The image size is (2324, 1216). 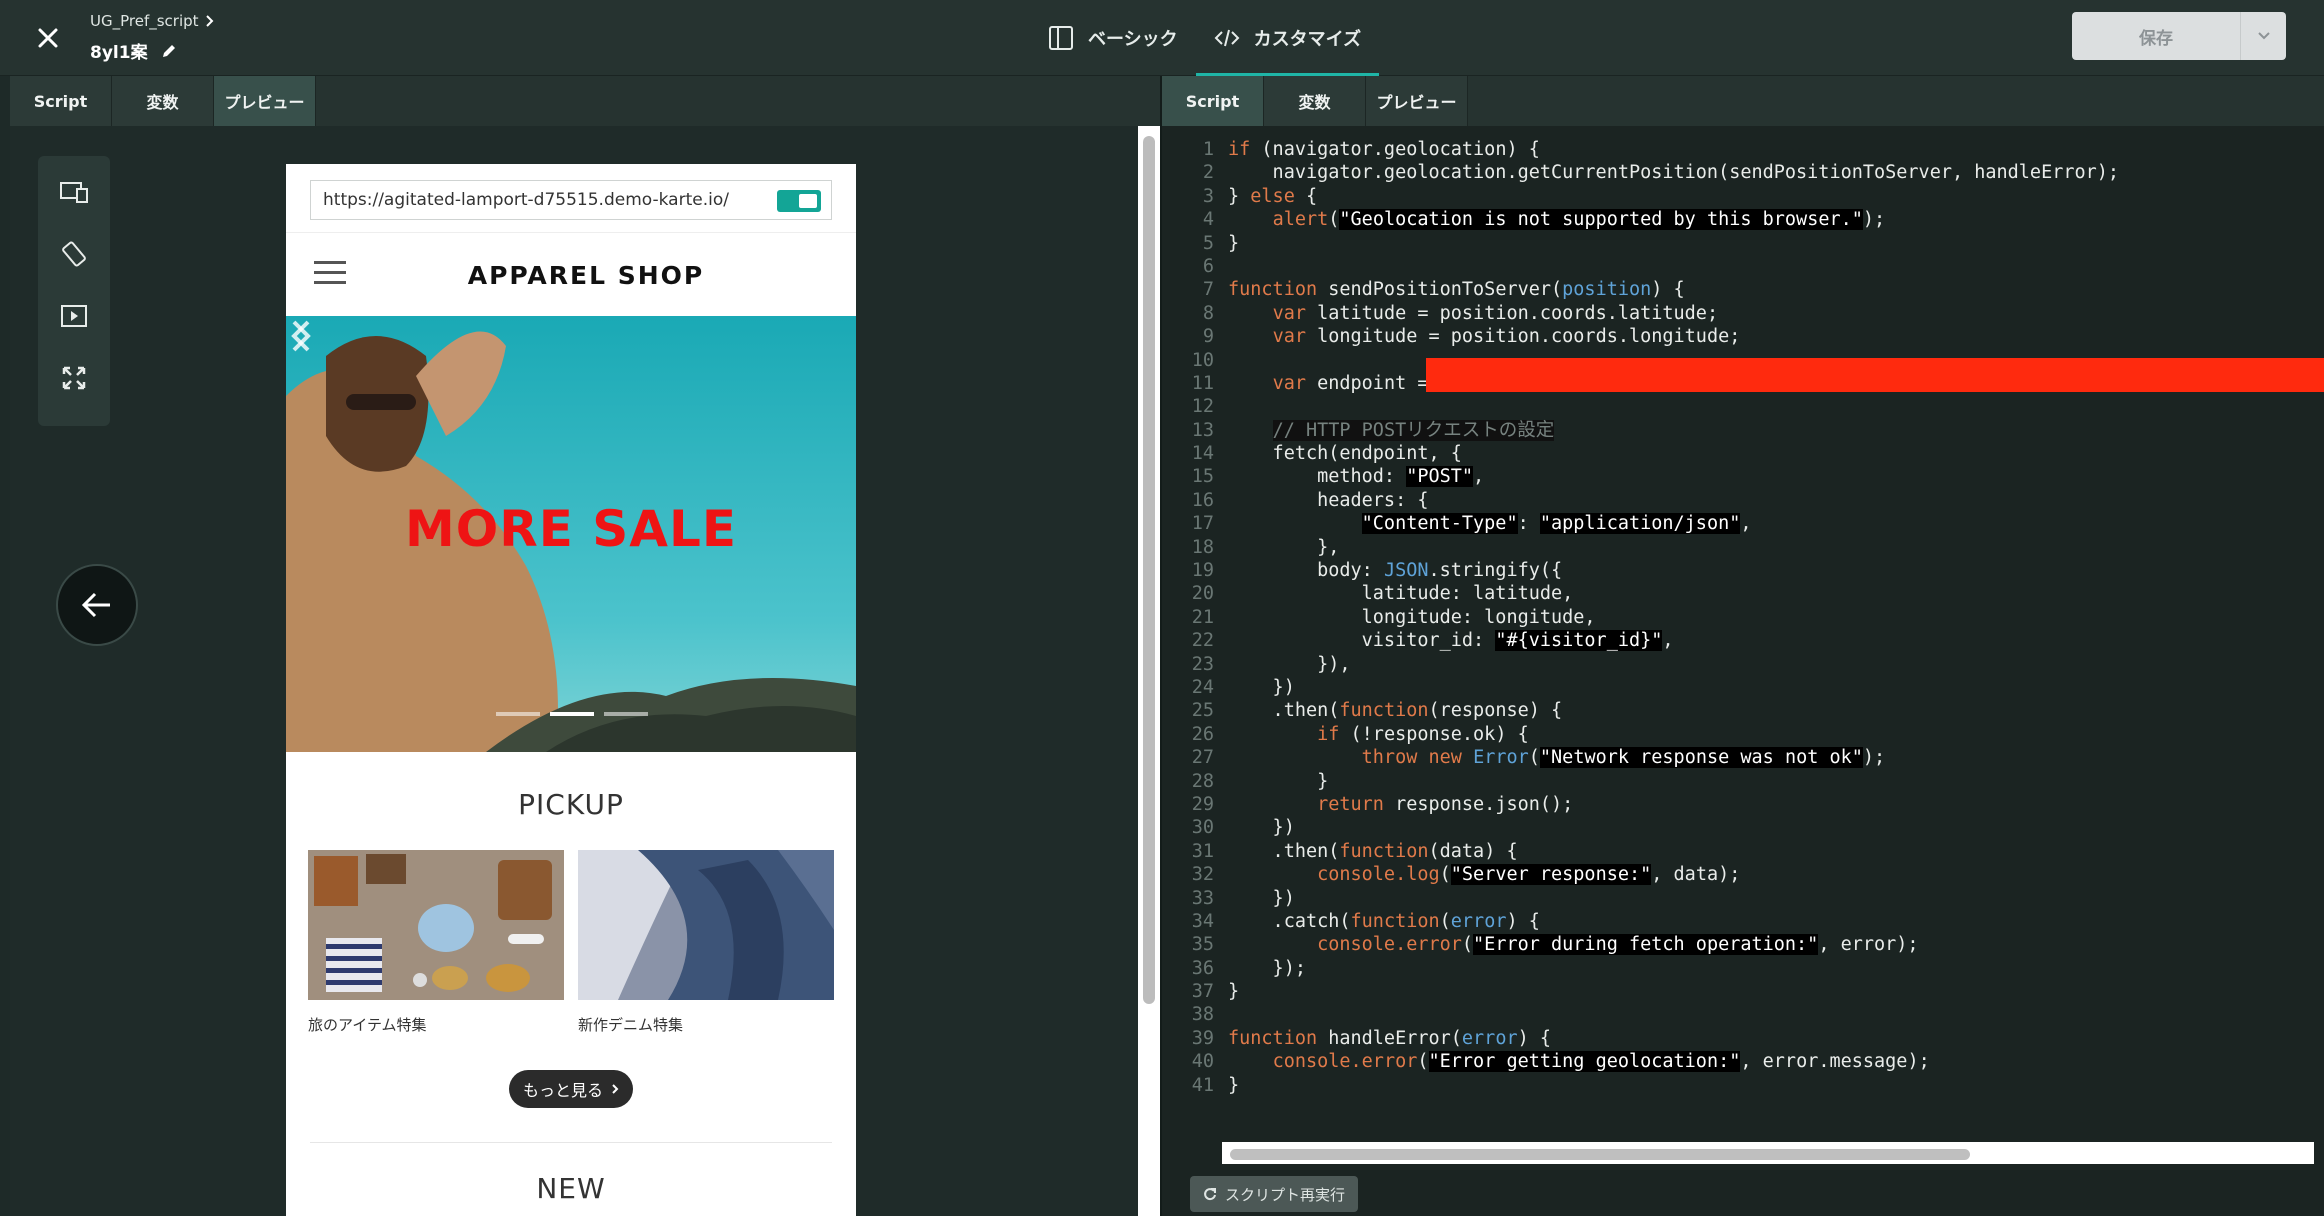 I want to click on line-number: 34, so click(x=1202, y=921).